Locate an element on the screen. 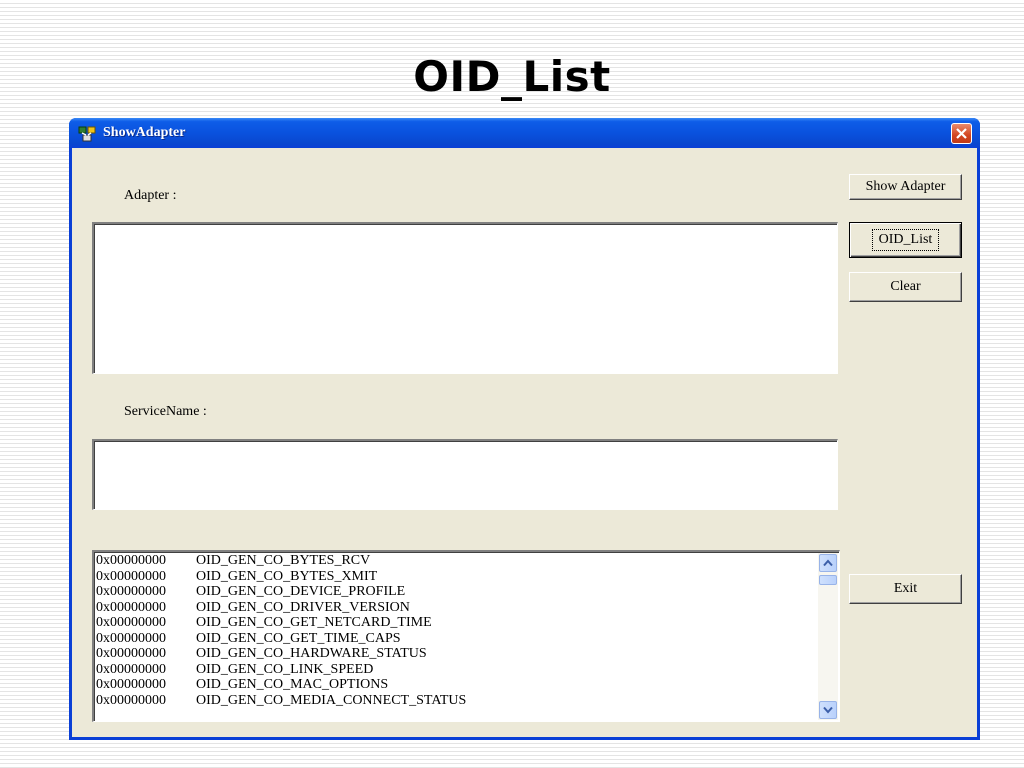 The width and height of the screenshot is (1024, 768). list-item: 0x00000000 OID_GEN_CO_LINK_SPEED is located at coordinates (456, 670).